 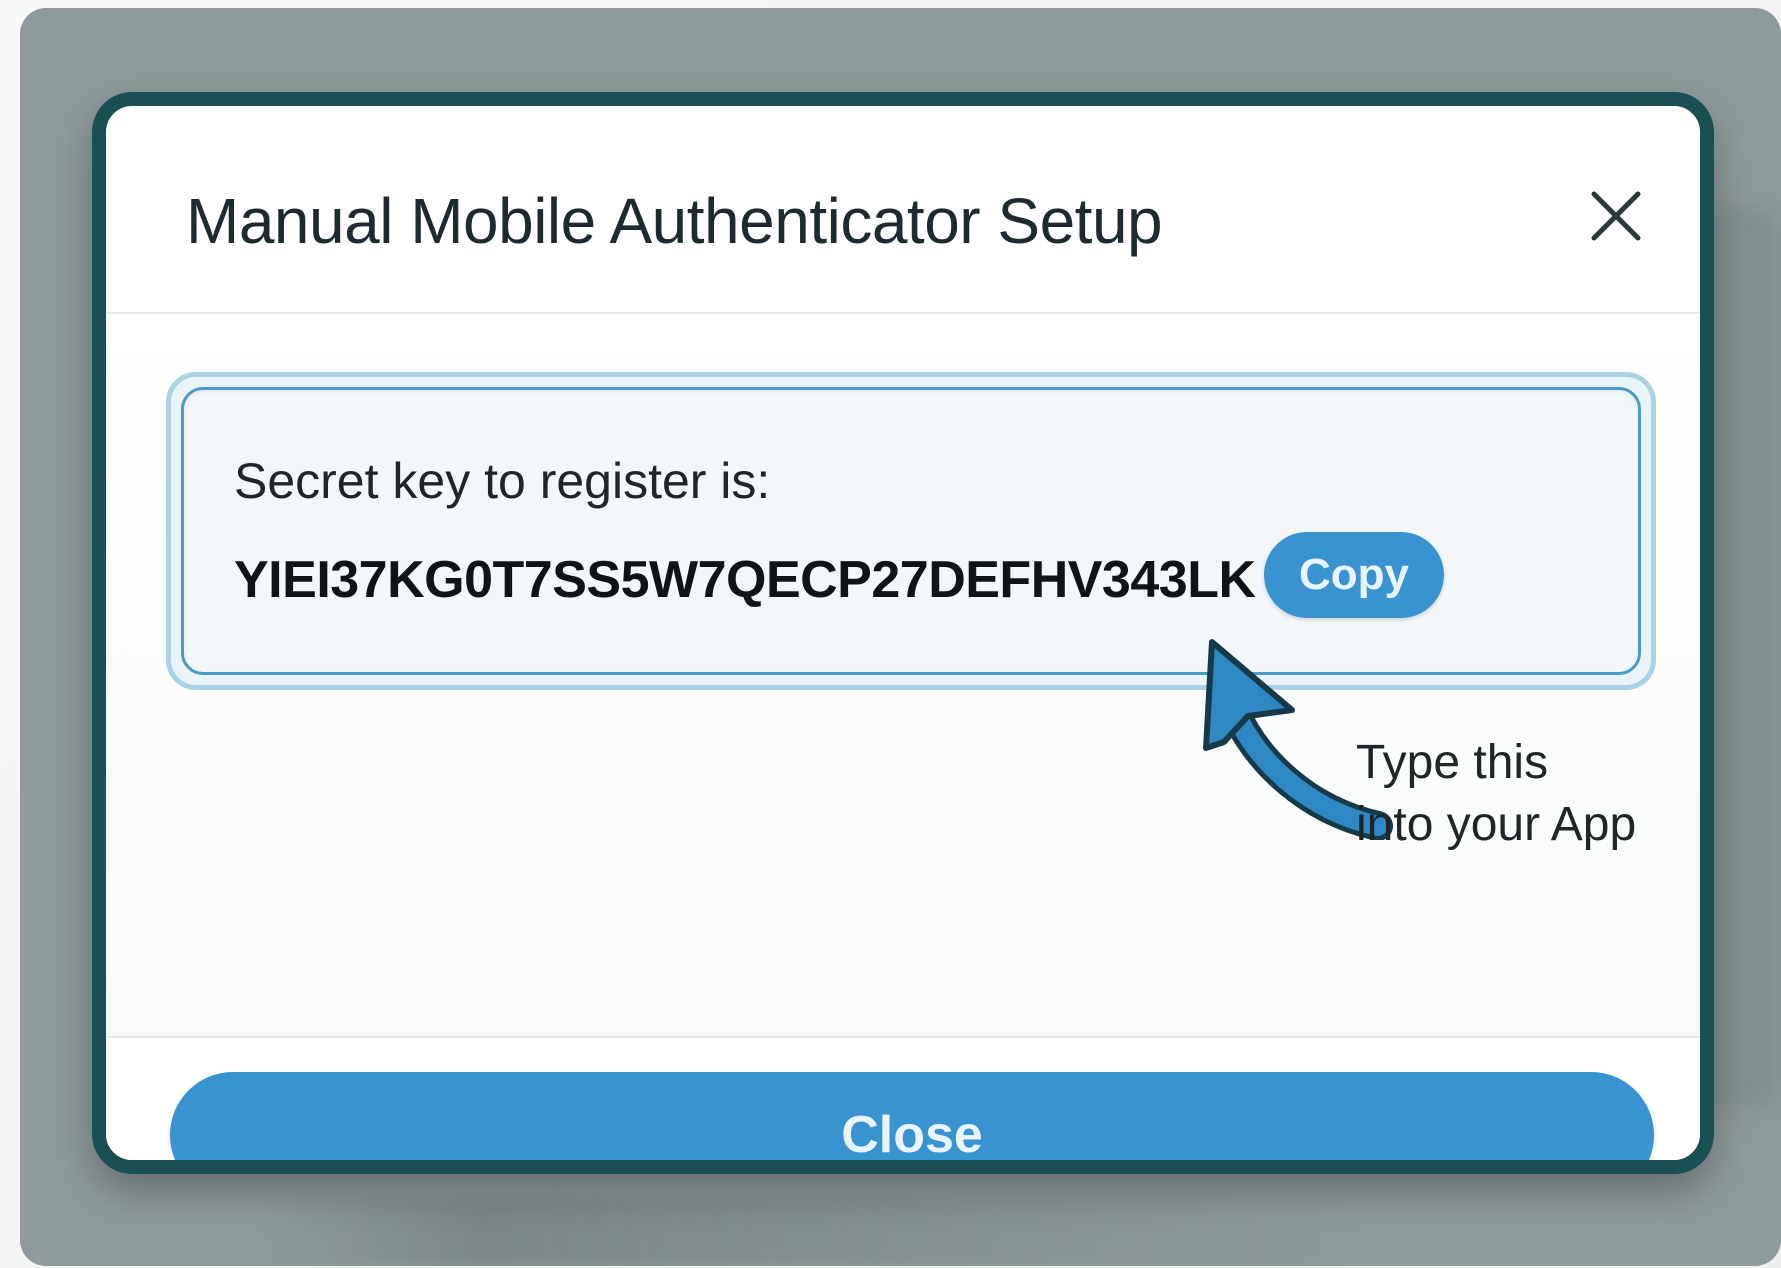 What do you see at coordinates (810, 1232) in the screenshot?
I see `backdrop-blurred-content` at bounding box center [810, 1232].